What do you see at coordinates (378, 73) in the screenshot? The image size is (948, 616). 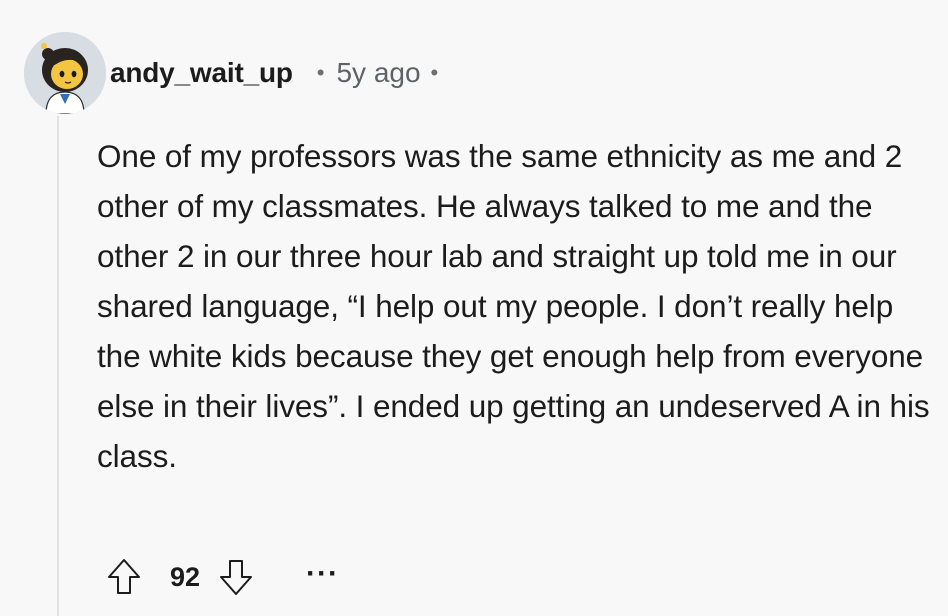 I see `comment-timestamp: 5y ago` at bounding box center [378, 73].